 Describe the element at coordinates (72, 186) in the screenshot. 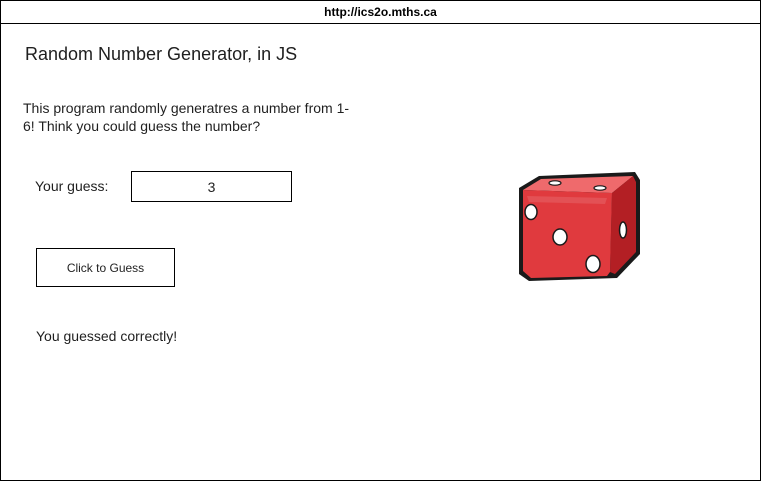

I see `guess-label: Your guess:` at that location.